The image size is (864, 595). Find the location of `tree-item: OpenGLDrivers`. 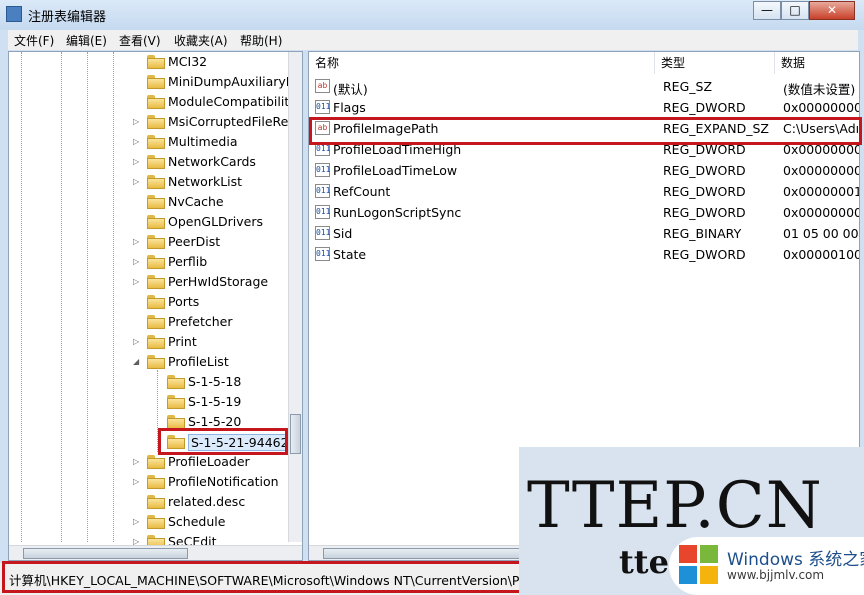

tree-item: OpenGLDrivers is located at coordinates (154, 222).